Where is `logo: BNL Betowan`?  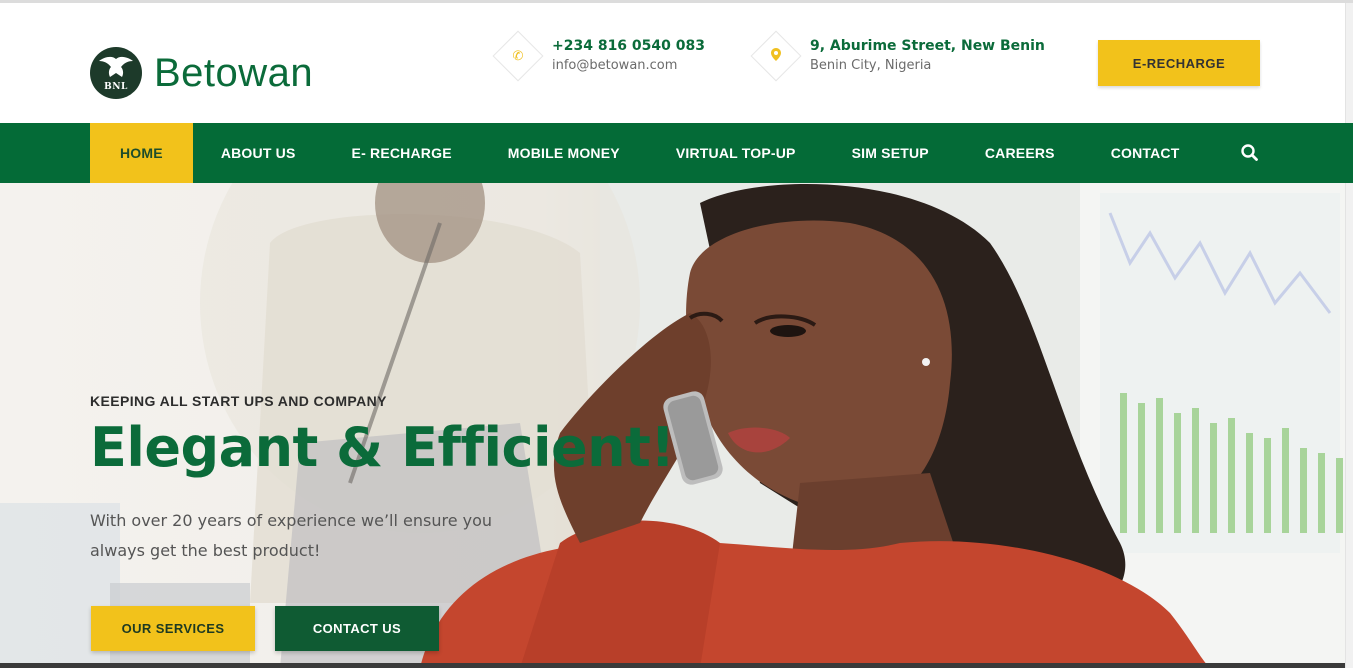 logo: BNL Betowan is located at coordinates (201, 73).